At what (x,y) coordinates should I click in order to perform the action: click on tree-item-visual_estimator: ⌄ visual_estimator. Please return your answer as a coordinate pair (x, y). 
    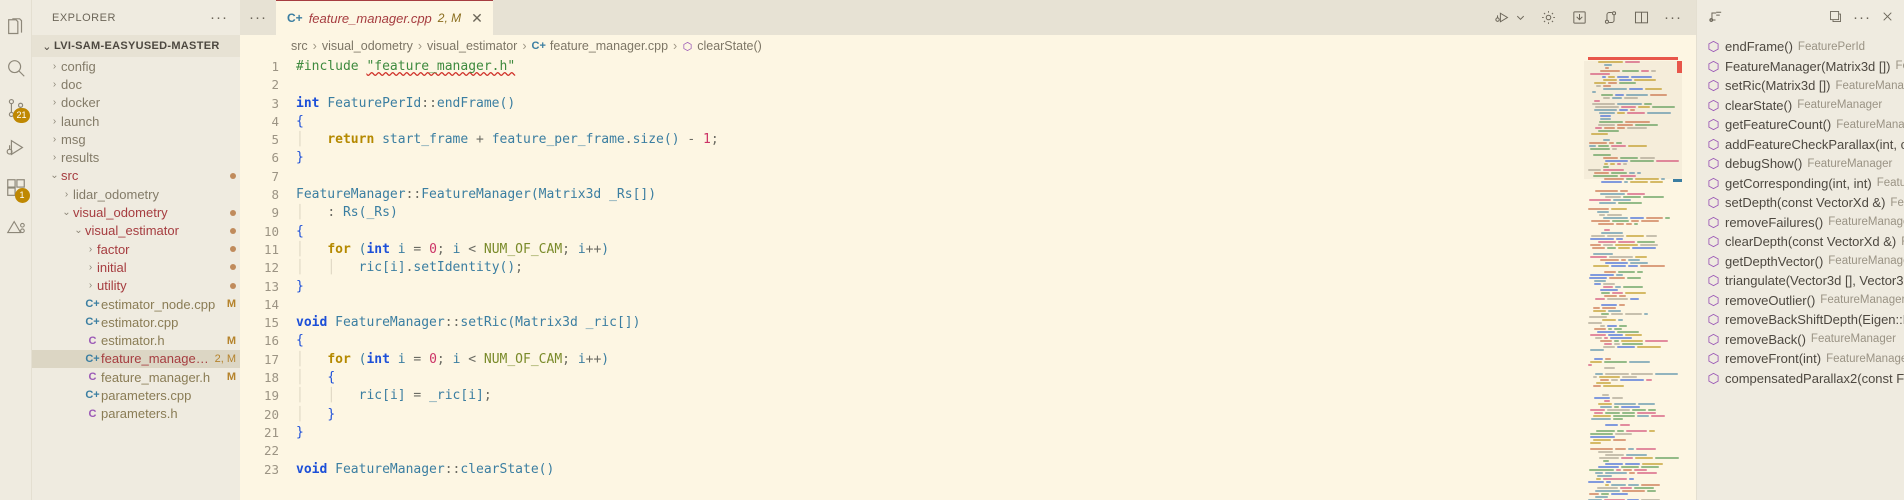
    Looking at the image, I should click on (136, 231).